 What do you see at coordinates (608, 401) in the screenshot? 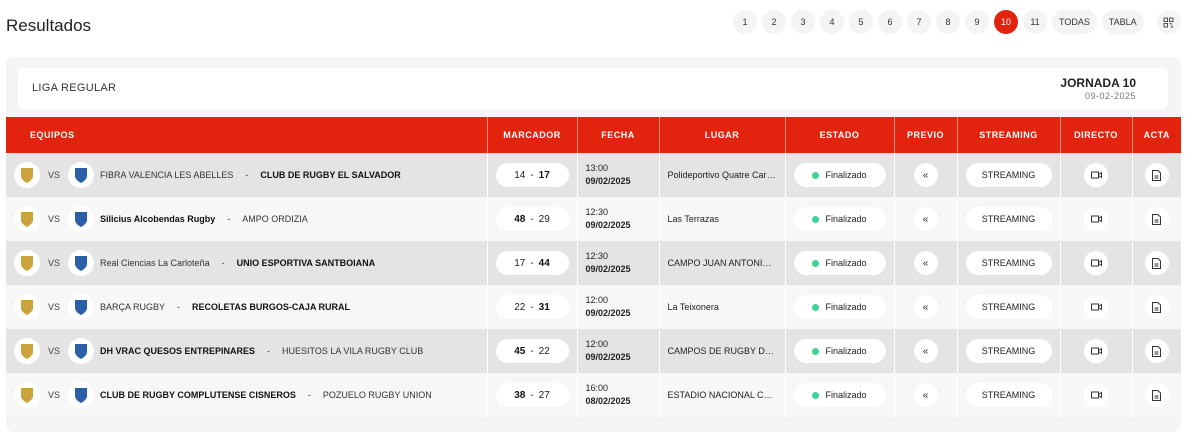
I see `match-date: 08/02/2025` at bounding box center [608, 401].